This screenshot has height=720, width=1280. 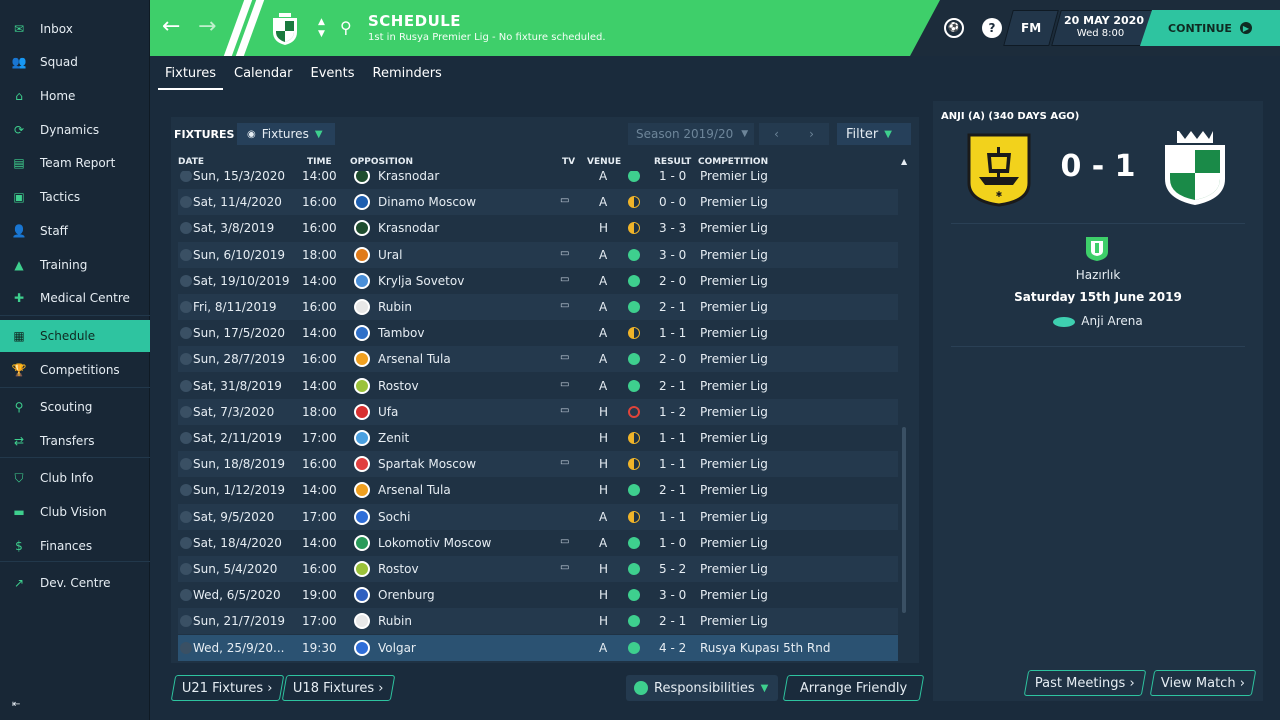 I want to click on sidebar-collapse-icon: ⇤, so click(x=16, y=704).